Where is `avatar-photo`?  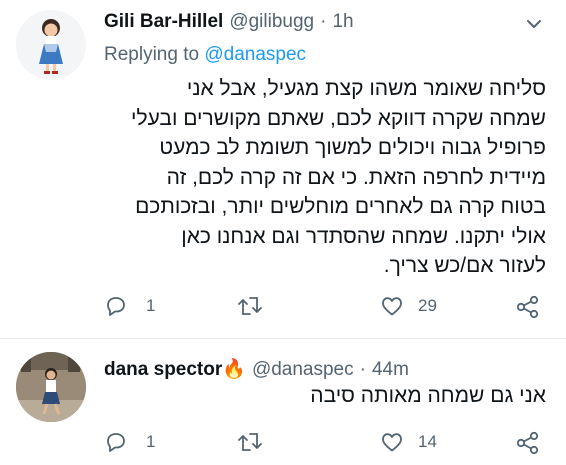
avatar-photo is located at coordinates (51, 387).